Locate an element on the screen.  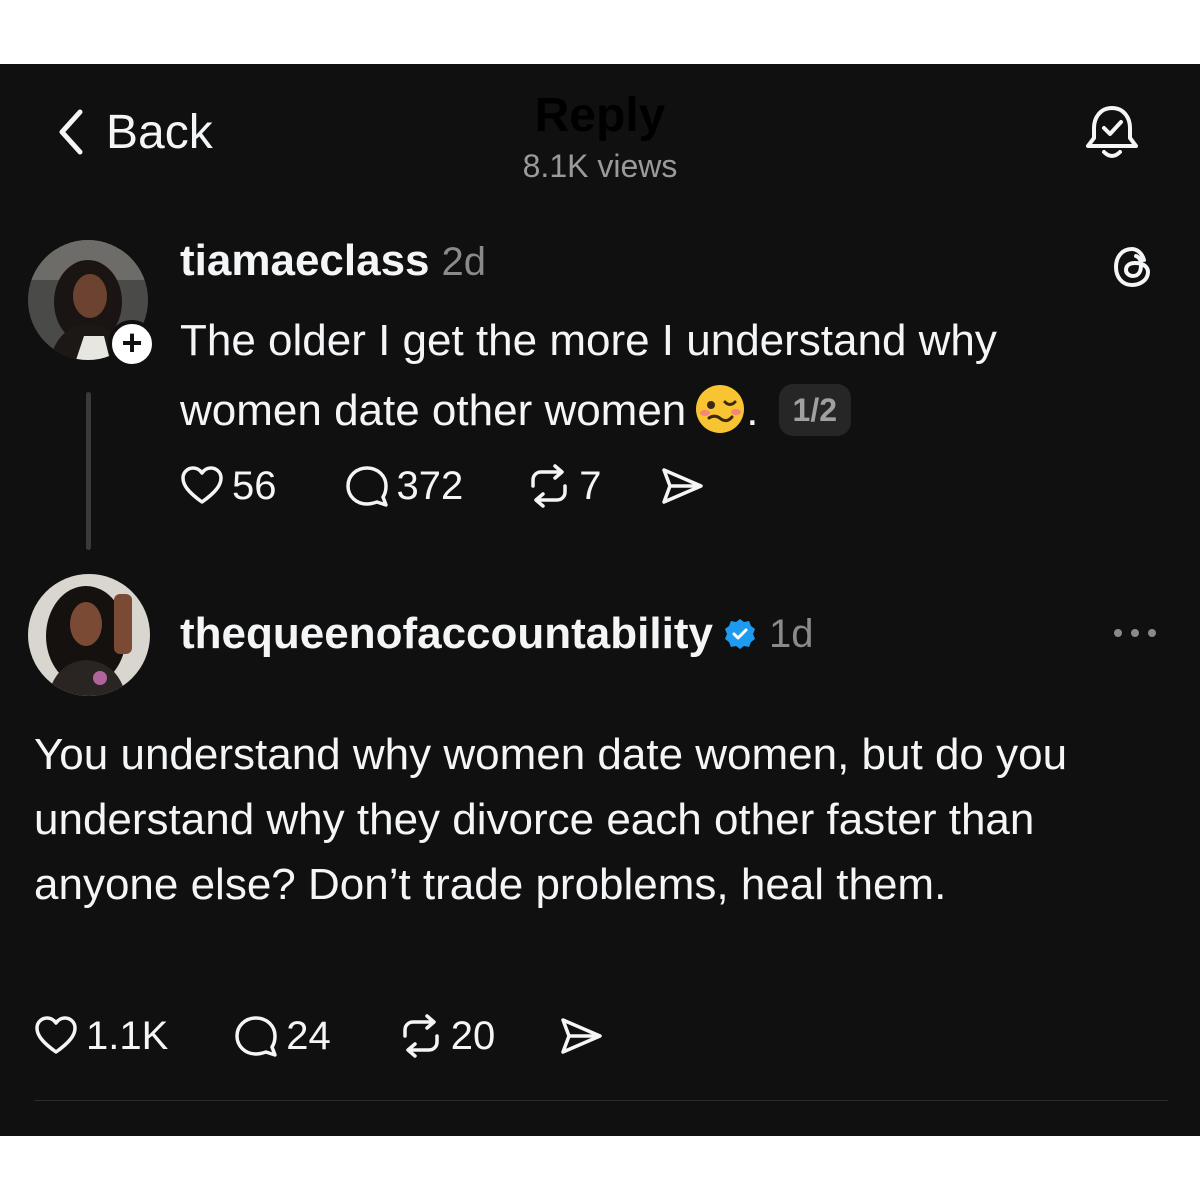
like-count: 56 is located at coordinates (254, 485).